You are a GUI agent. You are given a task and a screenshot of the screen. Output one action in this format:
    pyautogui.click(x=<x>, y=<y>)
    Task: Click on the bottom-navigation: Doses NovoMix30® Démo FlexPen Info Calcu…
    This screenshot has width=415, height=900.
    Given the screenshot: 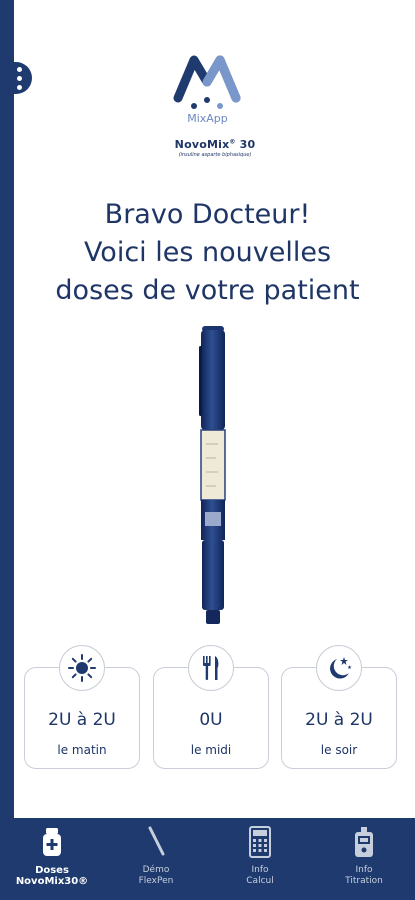 What is the action you would take?
    pyautogui.click(x=207, y=859)
    